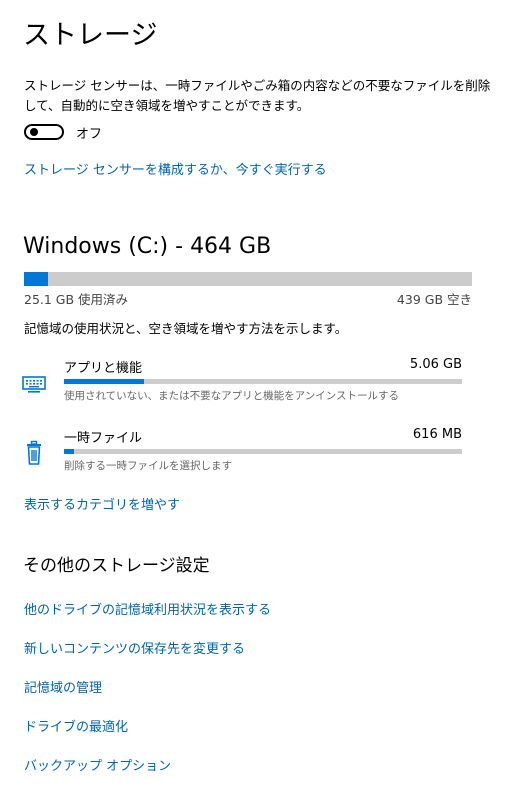 The height and width of the screenshot is (804, 530). Describe the element at coordinates (34, 132) in the screenshot. I see `toggle-knob` at that location.